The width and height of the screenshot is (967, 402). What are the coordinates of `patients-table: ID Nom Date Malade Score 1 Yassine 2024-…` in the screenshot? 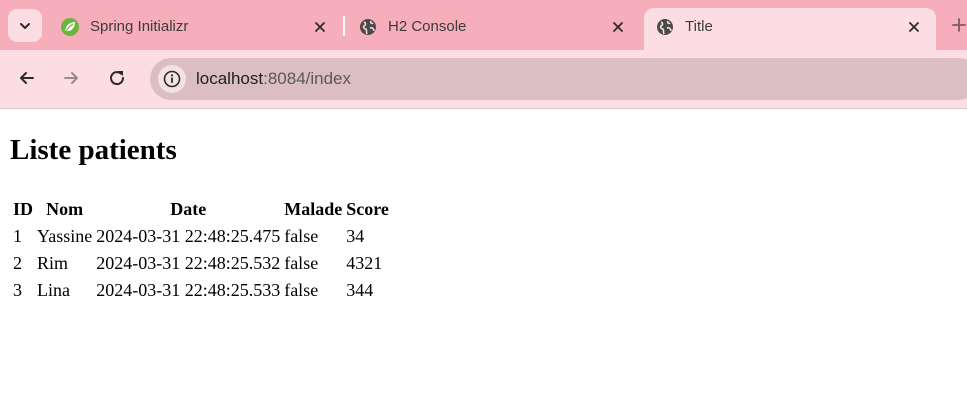 It's located at (201, 250).